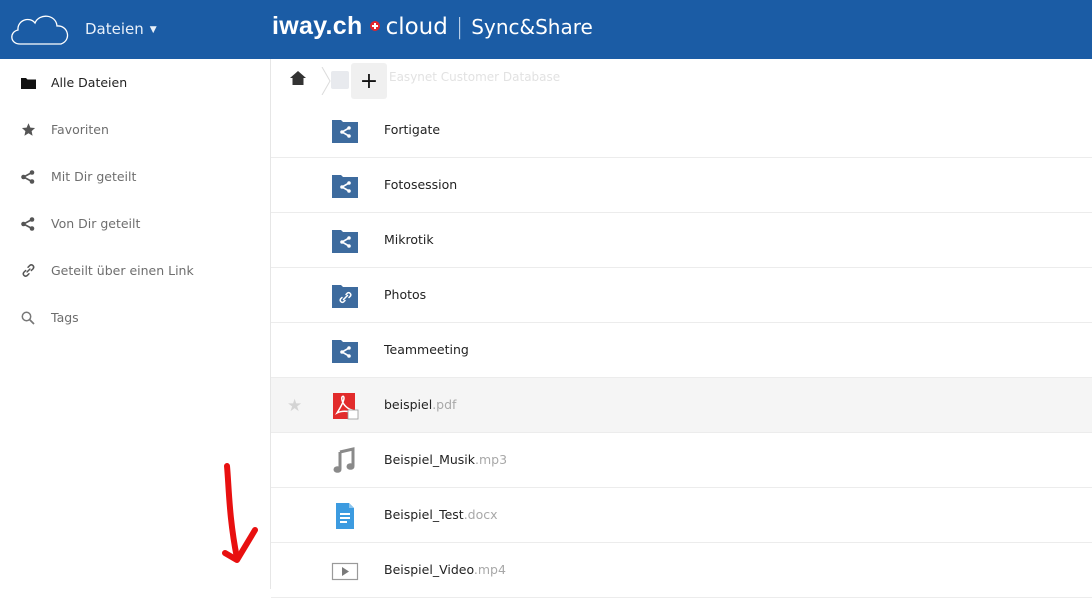 This screenshot has width=1092, height=598. I want to click on top-header-bar: Dateien ▼ iway.ch cloud | Sync&Share, so click(546, 29).